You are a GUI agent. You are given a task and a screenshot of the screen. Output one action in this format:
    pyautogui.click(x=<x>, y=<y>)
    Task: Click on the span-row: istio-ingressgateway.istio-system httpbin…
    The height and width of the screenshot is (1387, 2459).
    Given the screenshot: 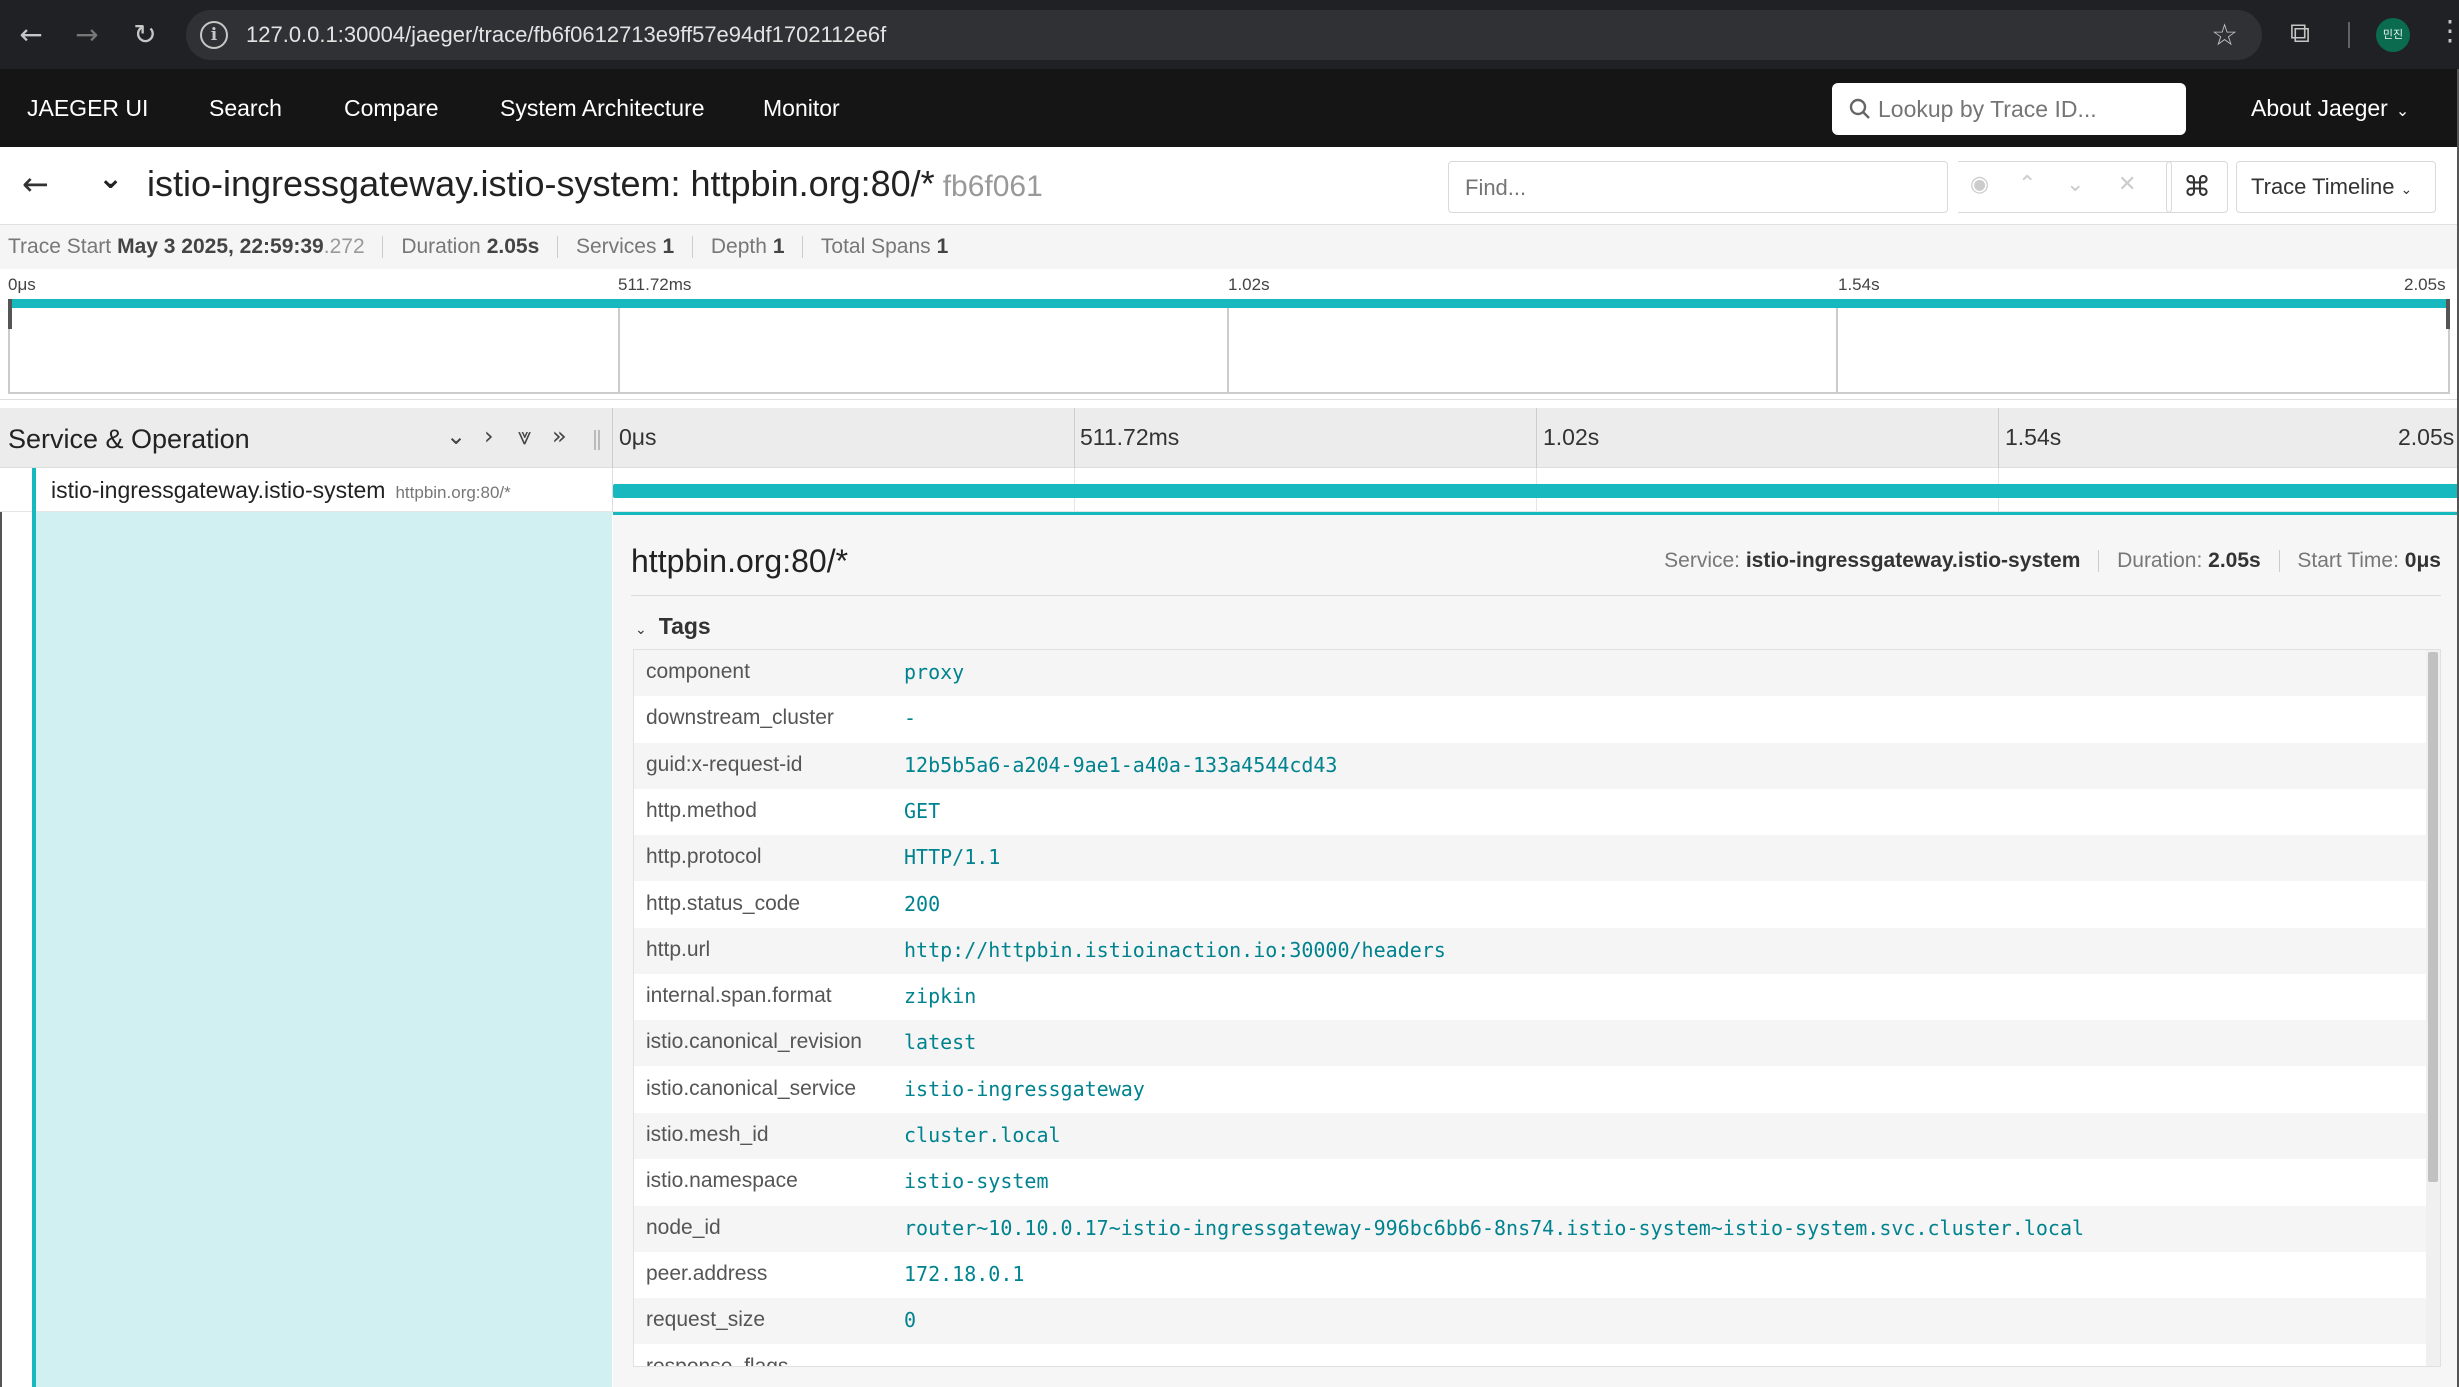 What is the action you would take?
    pyautogui.click(x=1229, y=490)
    